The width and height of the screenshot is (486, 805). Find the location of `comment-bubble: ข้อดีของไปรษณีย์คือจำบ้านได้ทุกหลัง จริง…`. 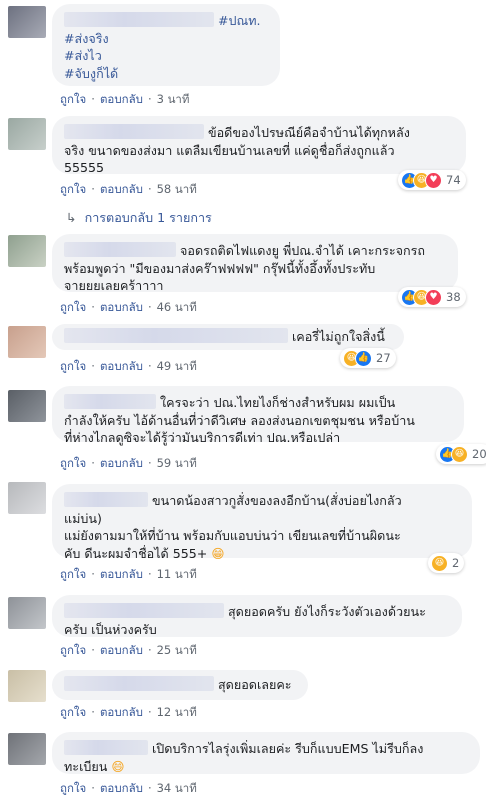

comment-bubble: ข้อดีของไปรษณีย์คือจำบ้านได้ทุกหลัง จริง… is located at coordinates (259, 145).